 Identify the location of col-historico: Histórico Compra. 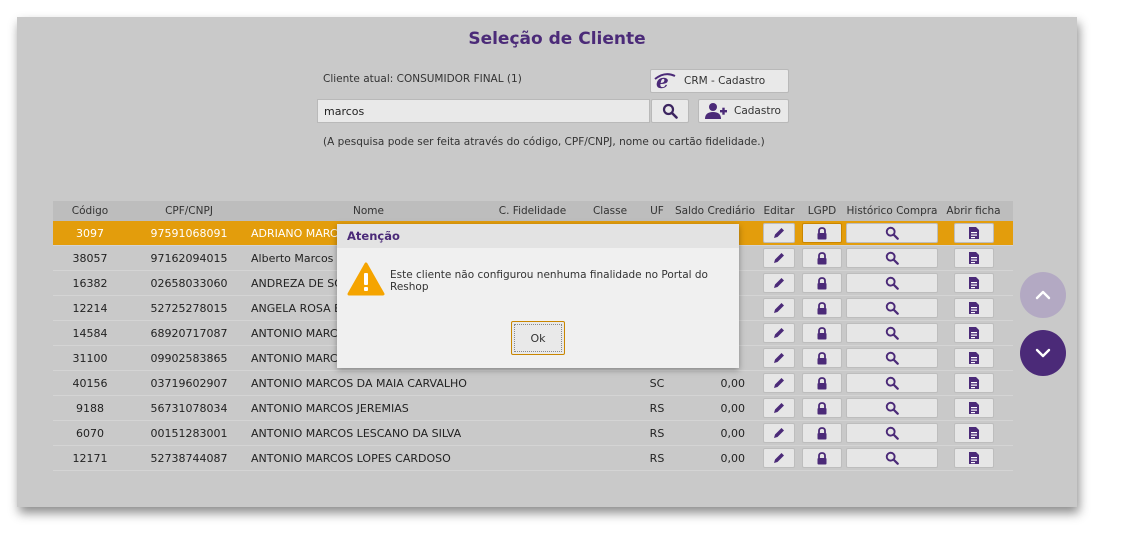
(892, 211).